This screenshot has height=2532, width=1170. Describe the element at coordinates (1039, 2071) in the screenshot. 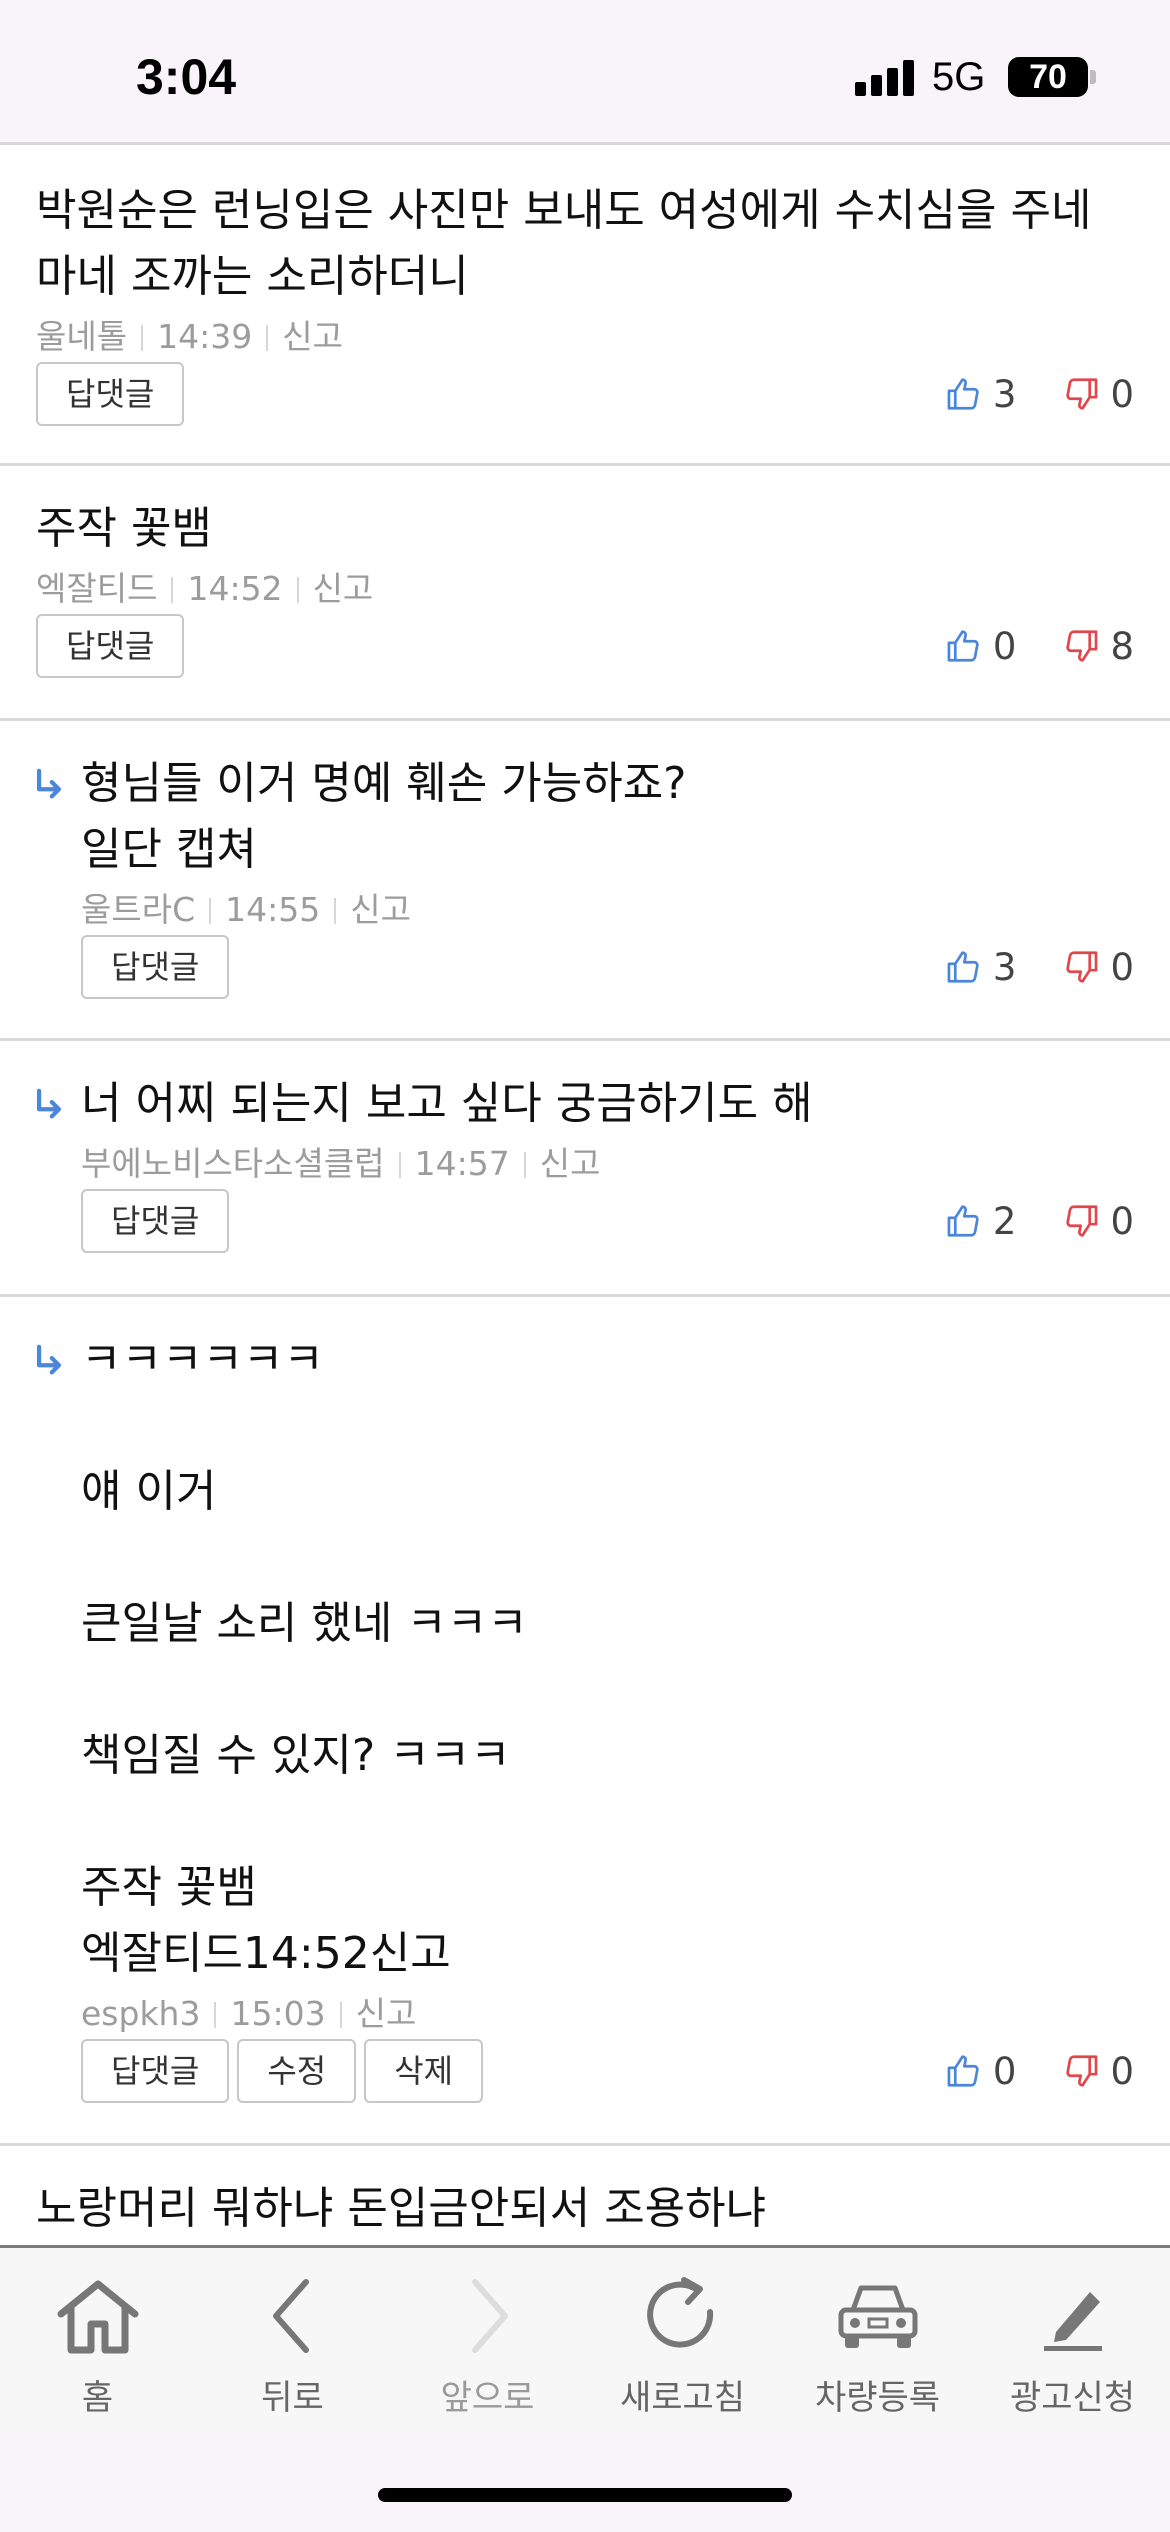

I see `votes: 0 0` at that location.